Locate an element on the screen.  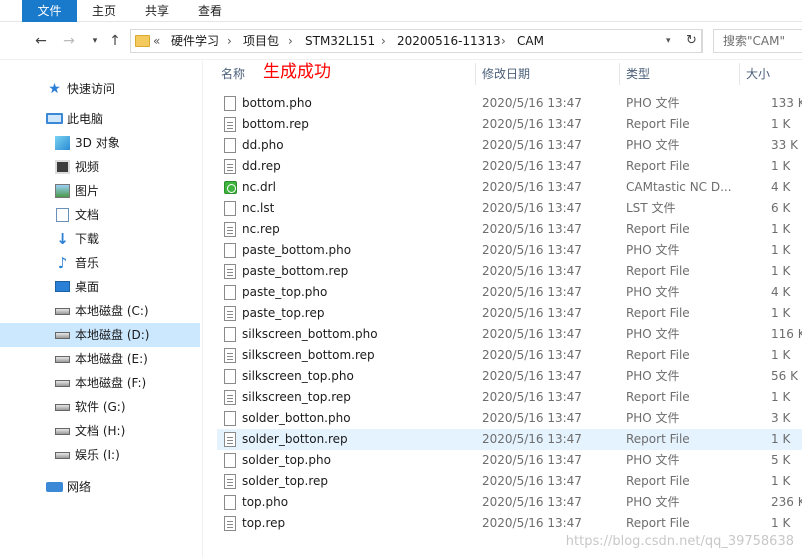
file-size: 5 K is located at coordinates (781, 460).